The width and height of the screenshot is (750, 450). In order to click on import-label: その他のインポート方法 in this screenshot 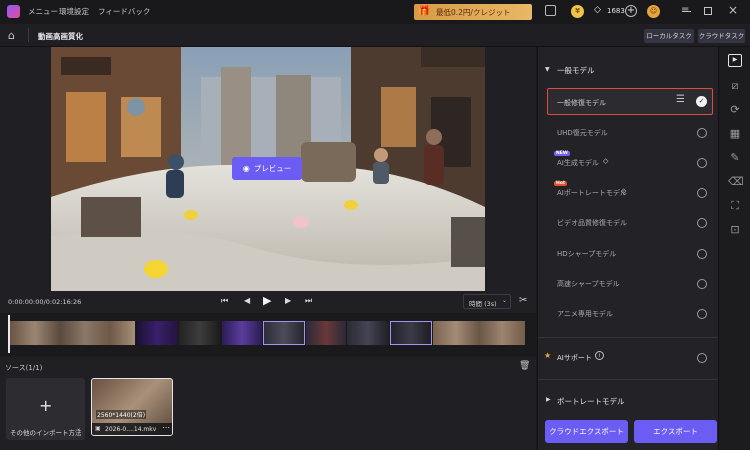, I will do `click(46, 433)`.